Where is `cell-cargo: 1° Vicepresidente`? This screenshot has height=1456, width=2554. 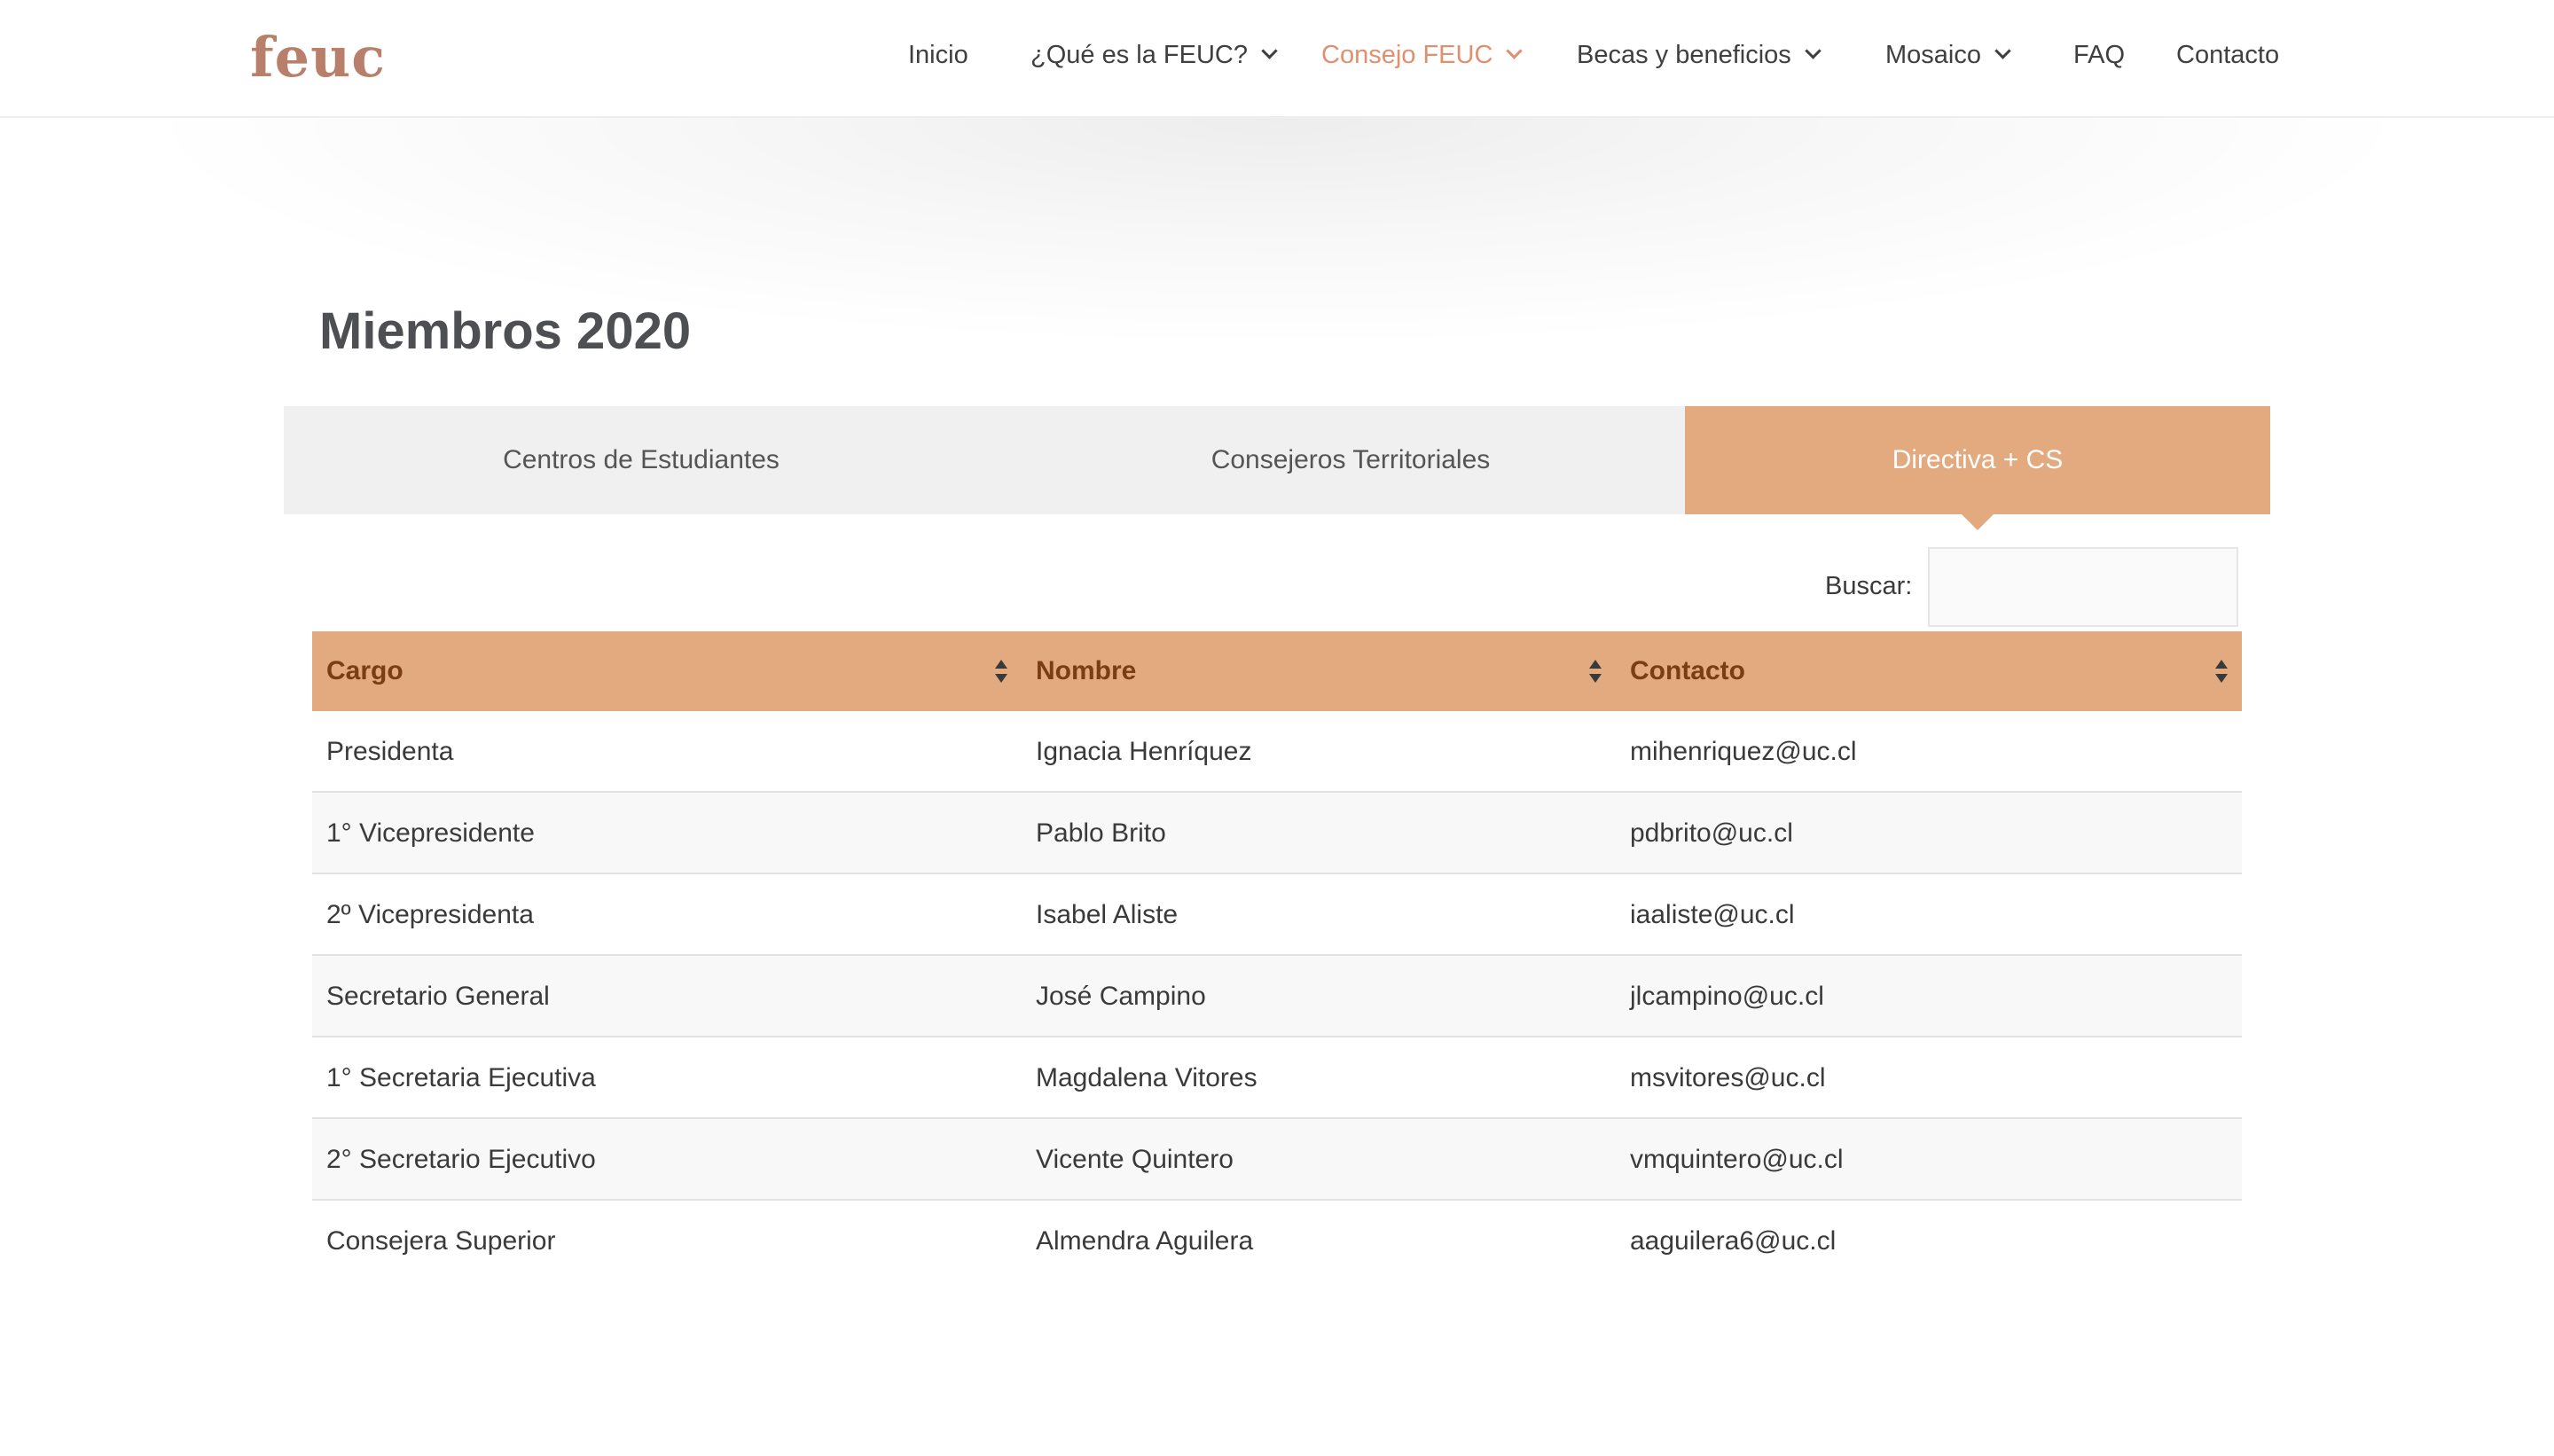
cell-cargo: 1° Vicepresidente is located at coordinates (430, 833).